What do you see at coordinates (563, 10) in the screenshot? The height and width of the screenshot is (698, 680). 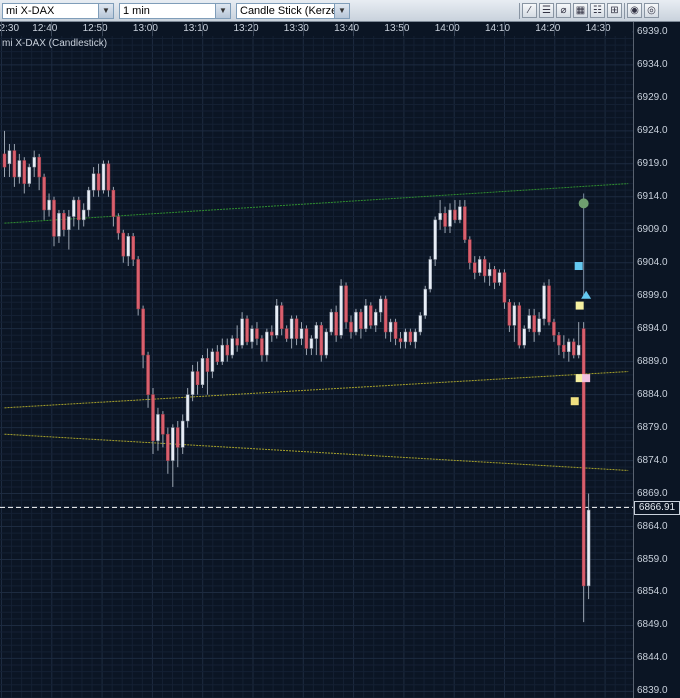 I see `angle-tool-button: ⌀` at bounding box center [563, 10].